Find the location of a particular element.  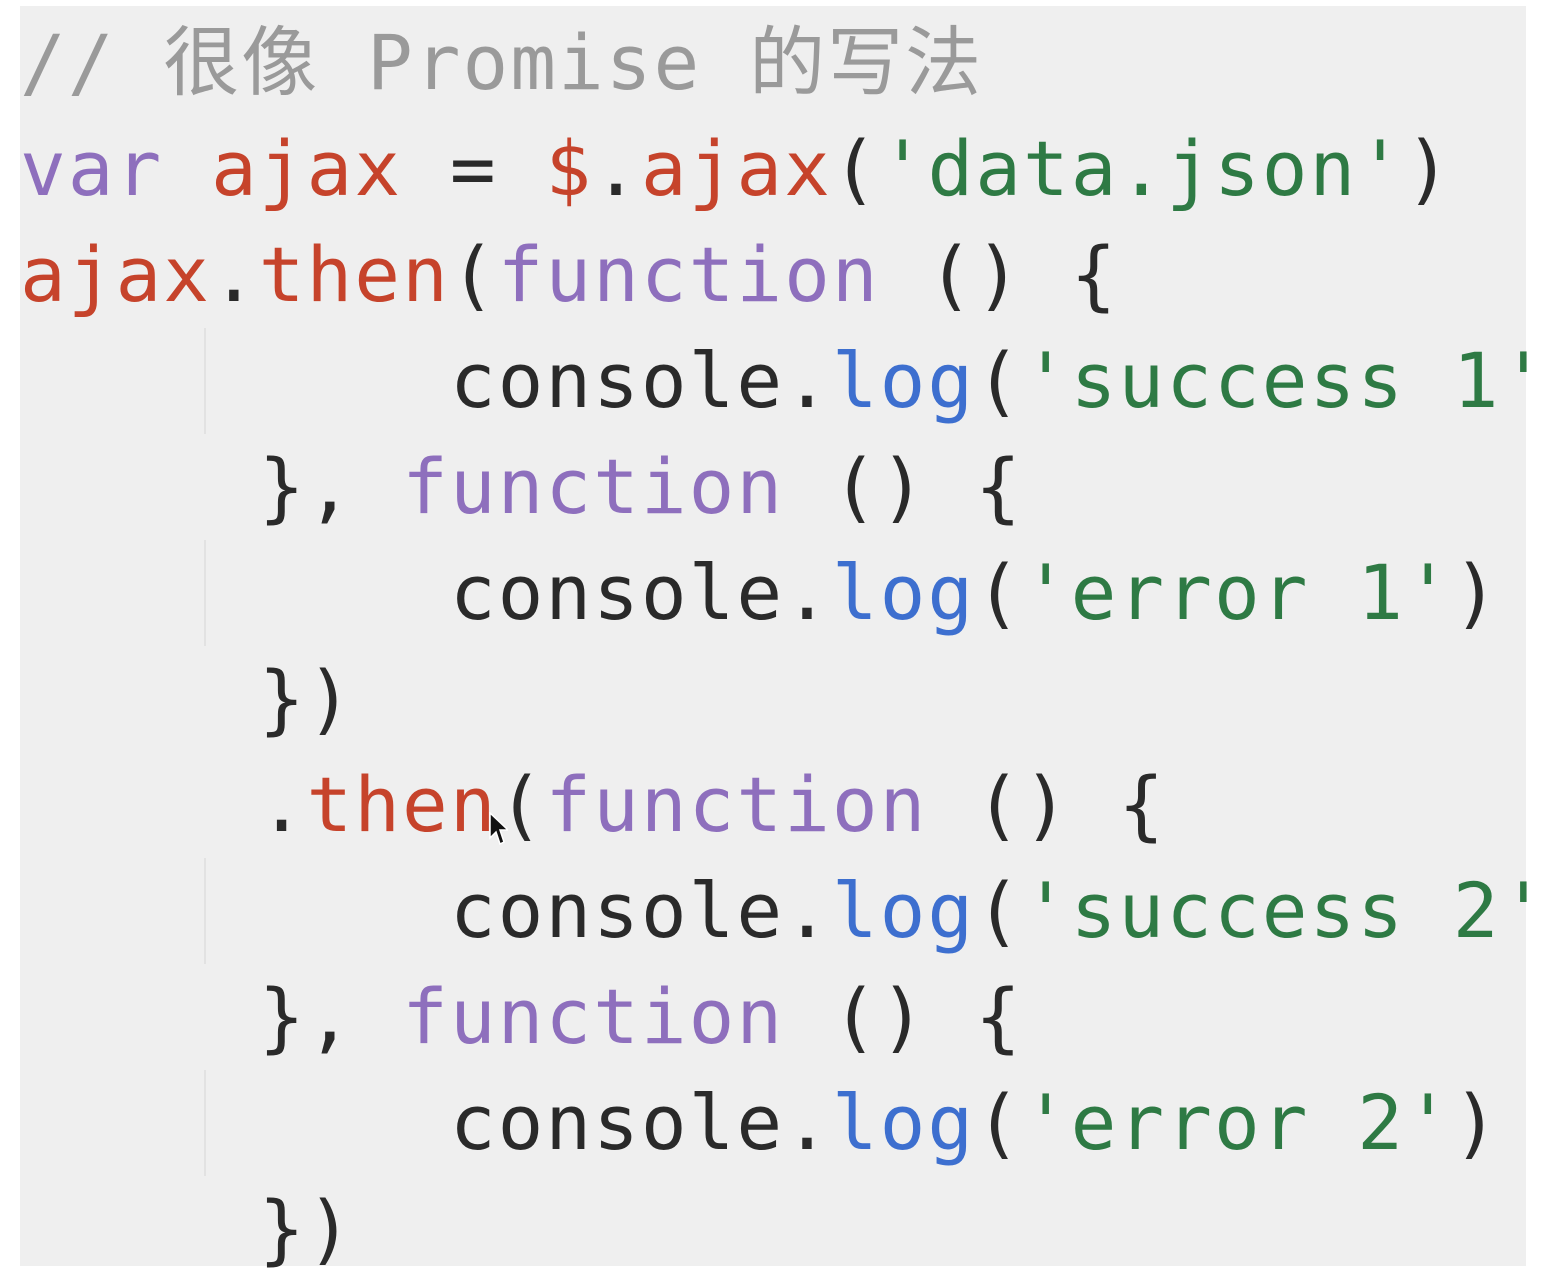

code-token-plain: = is located at coordinates (474, 168).